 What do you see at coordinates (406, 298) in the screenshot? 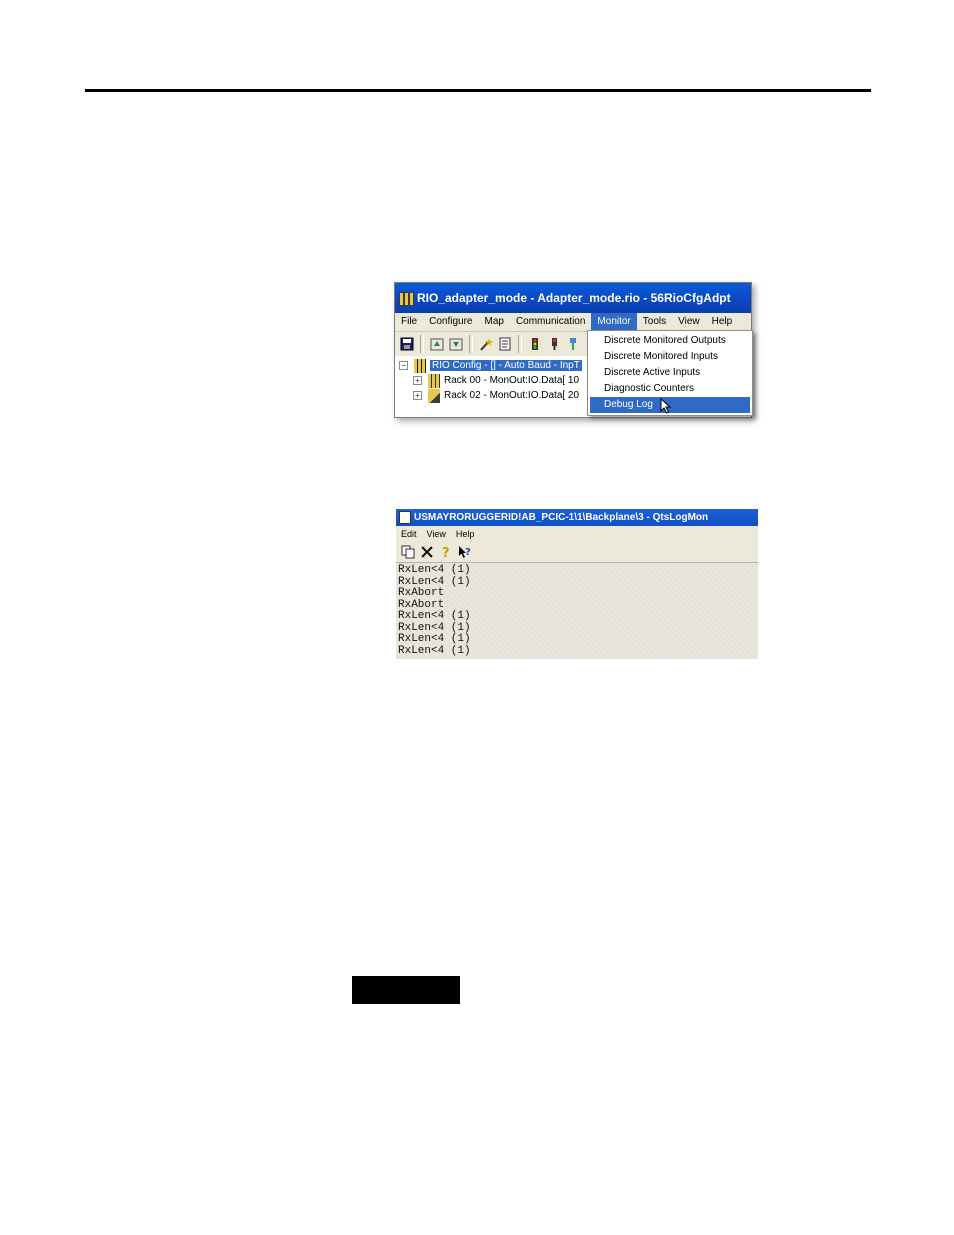
I see `app-icon` at bounding box center [406, 298].